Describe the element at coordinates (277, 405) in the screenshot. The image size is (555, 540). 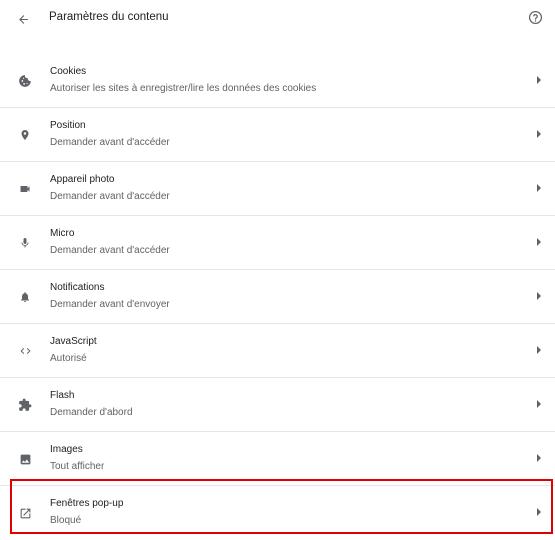
I see `setting-row-flash: Flash Demander d'abord` at that location.